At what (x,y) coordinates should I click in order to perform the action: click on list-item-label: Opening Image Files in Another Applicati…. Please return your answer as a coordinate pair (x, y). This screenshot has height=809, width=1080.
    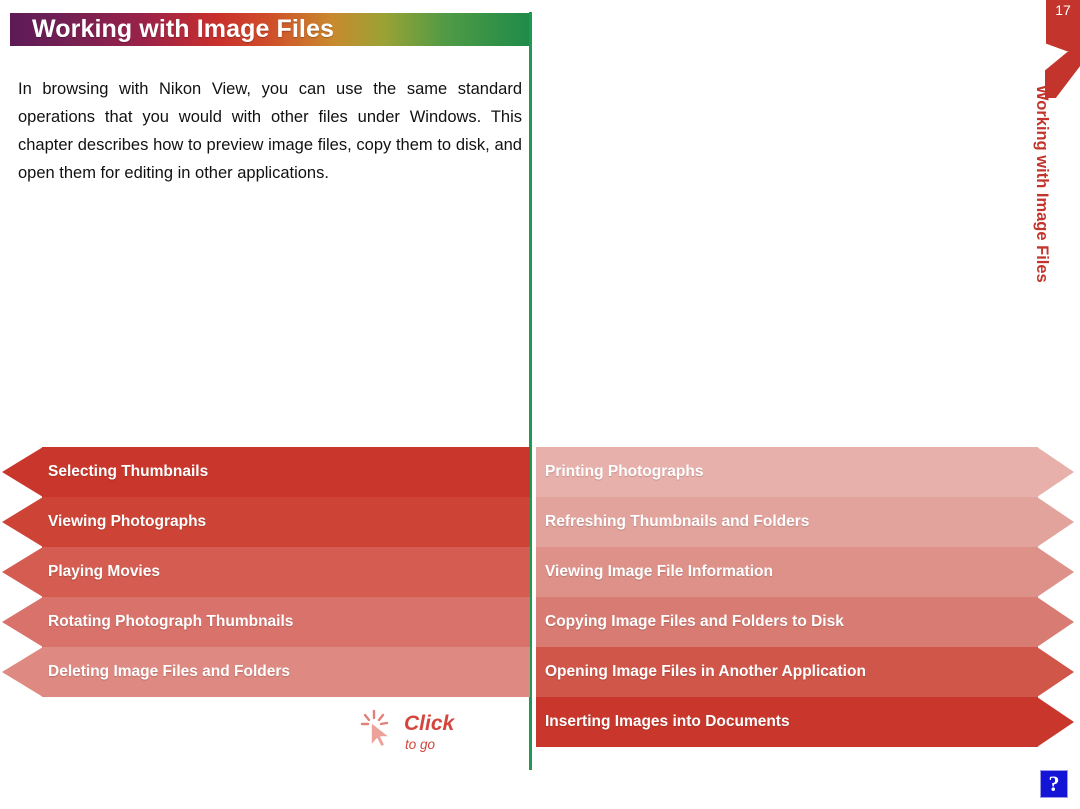
    Looking at the image, I should click on (705, 672).